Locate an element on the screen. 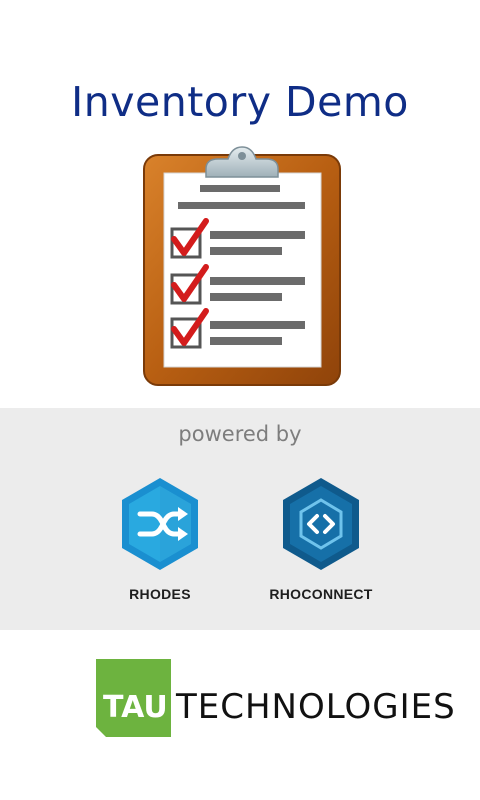  app-title: Inventory Demo is located at coordinates (240, 102).